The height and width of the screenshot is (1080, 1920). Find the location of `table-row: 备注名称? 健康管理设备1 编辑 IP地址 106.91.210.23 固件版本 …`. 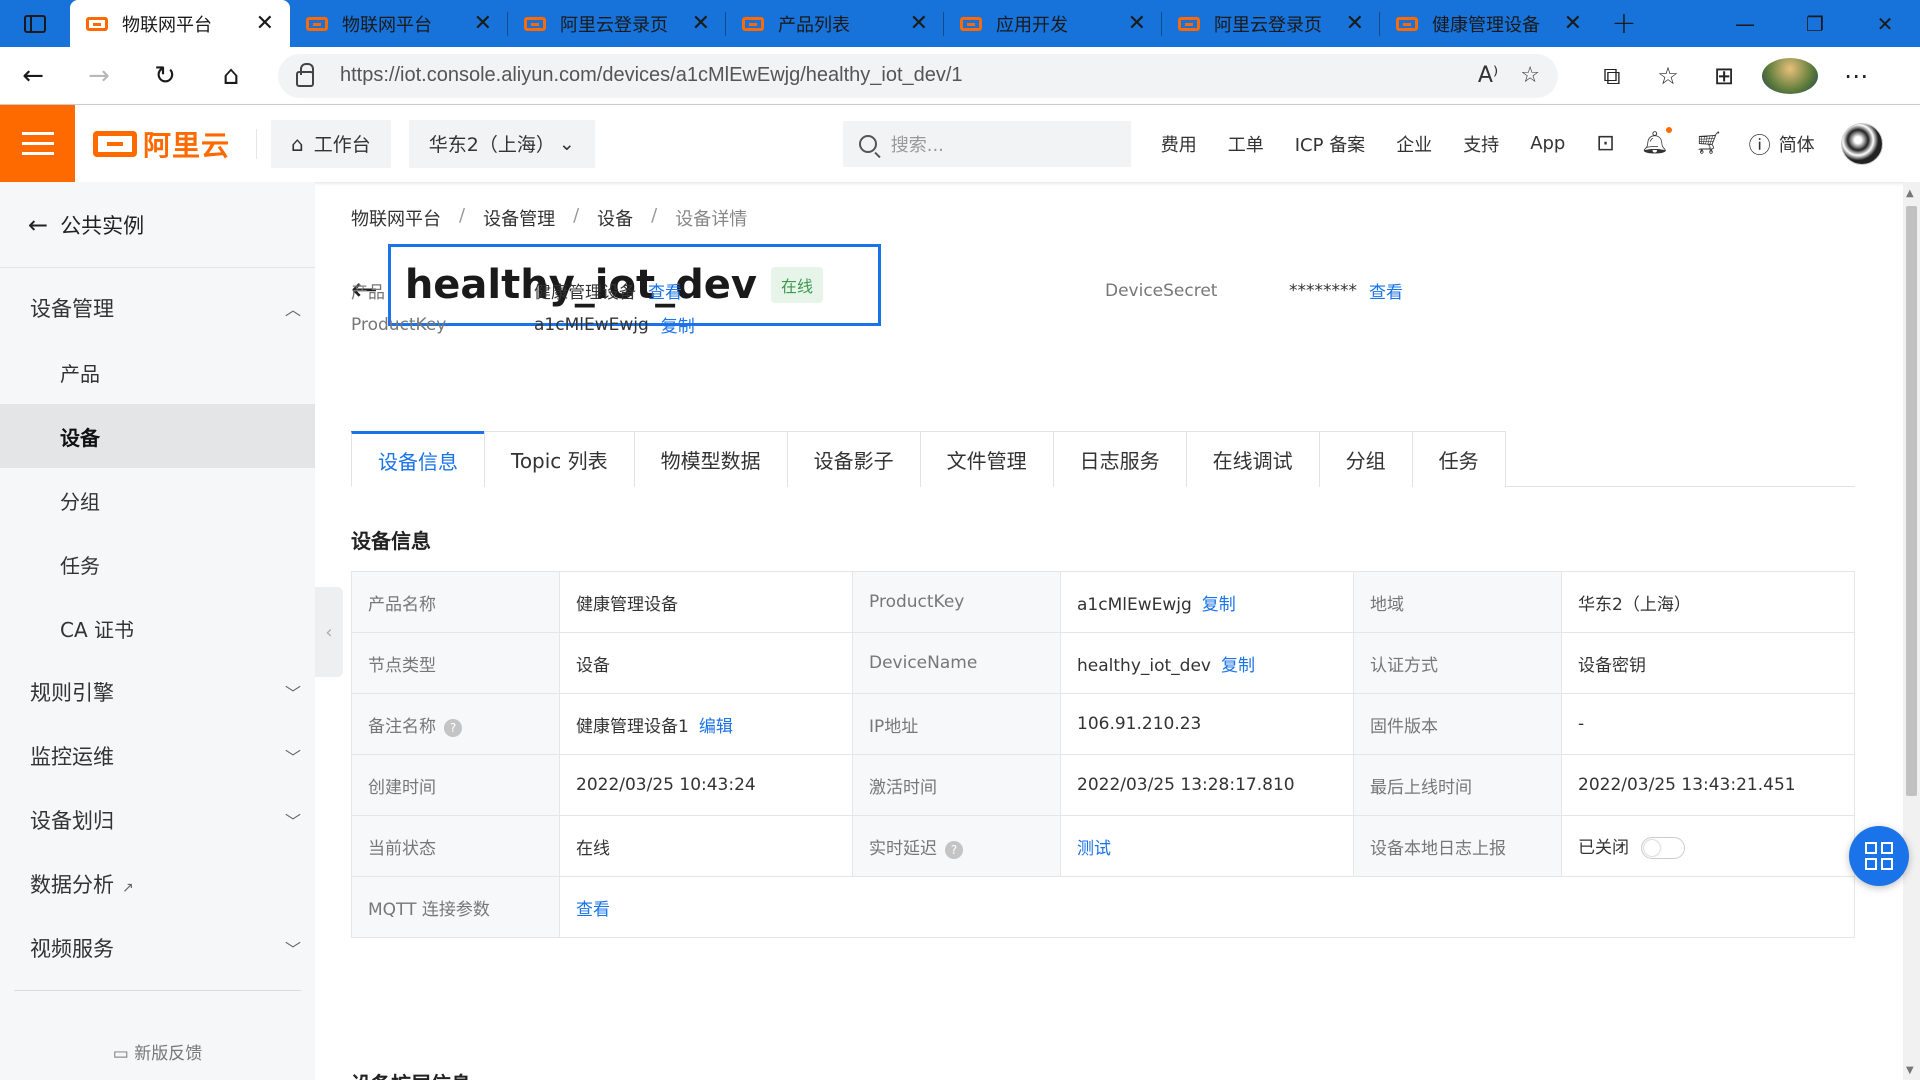

table-row: 备注名称? 健康管理设备1 编辑 IP地址 106.91.210.23 固件版本 … is located at coordinates (1103, 724).